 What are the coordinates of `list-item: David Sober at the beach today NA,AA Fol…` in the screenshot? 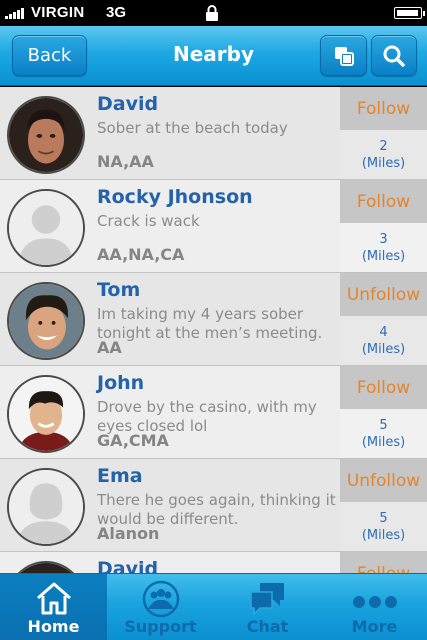 It's located at (213, 133).